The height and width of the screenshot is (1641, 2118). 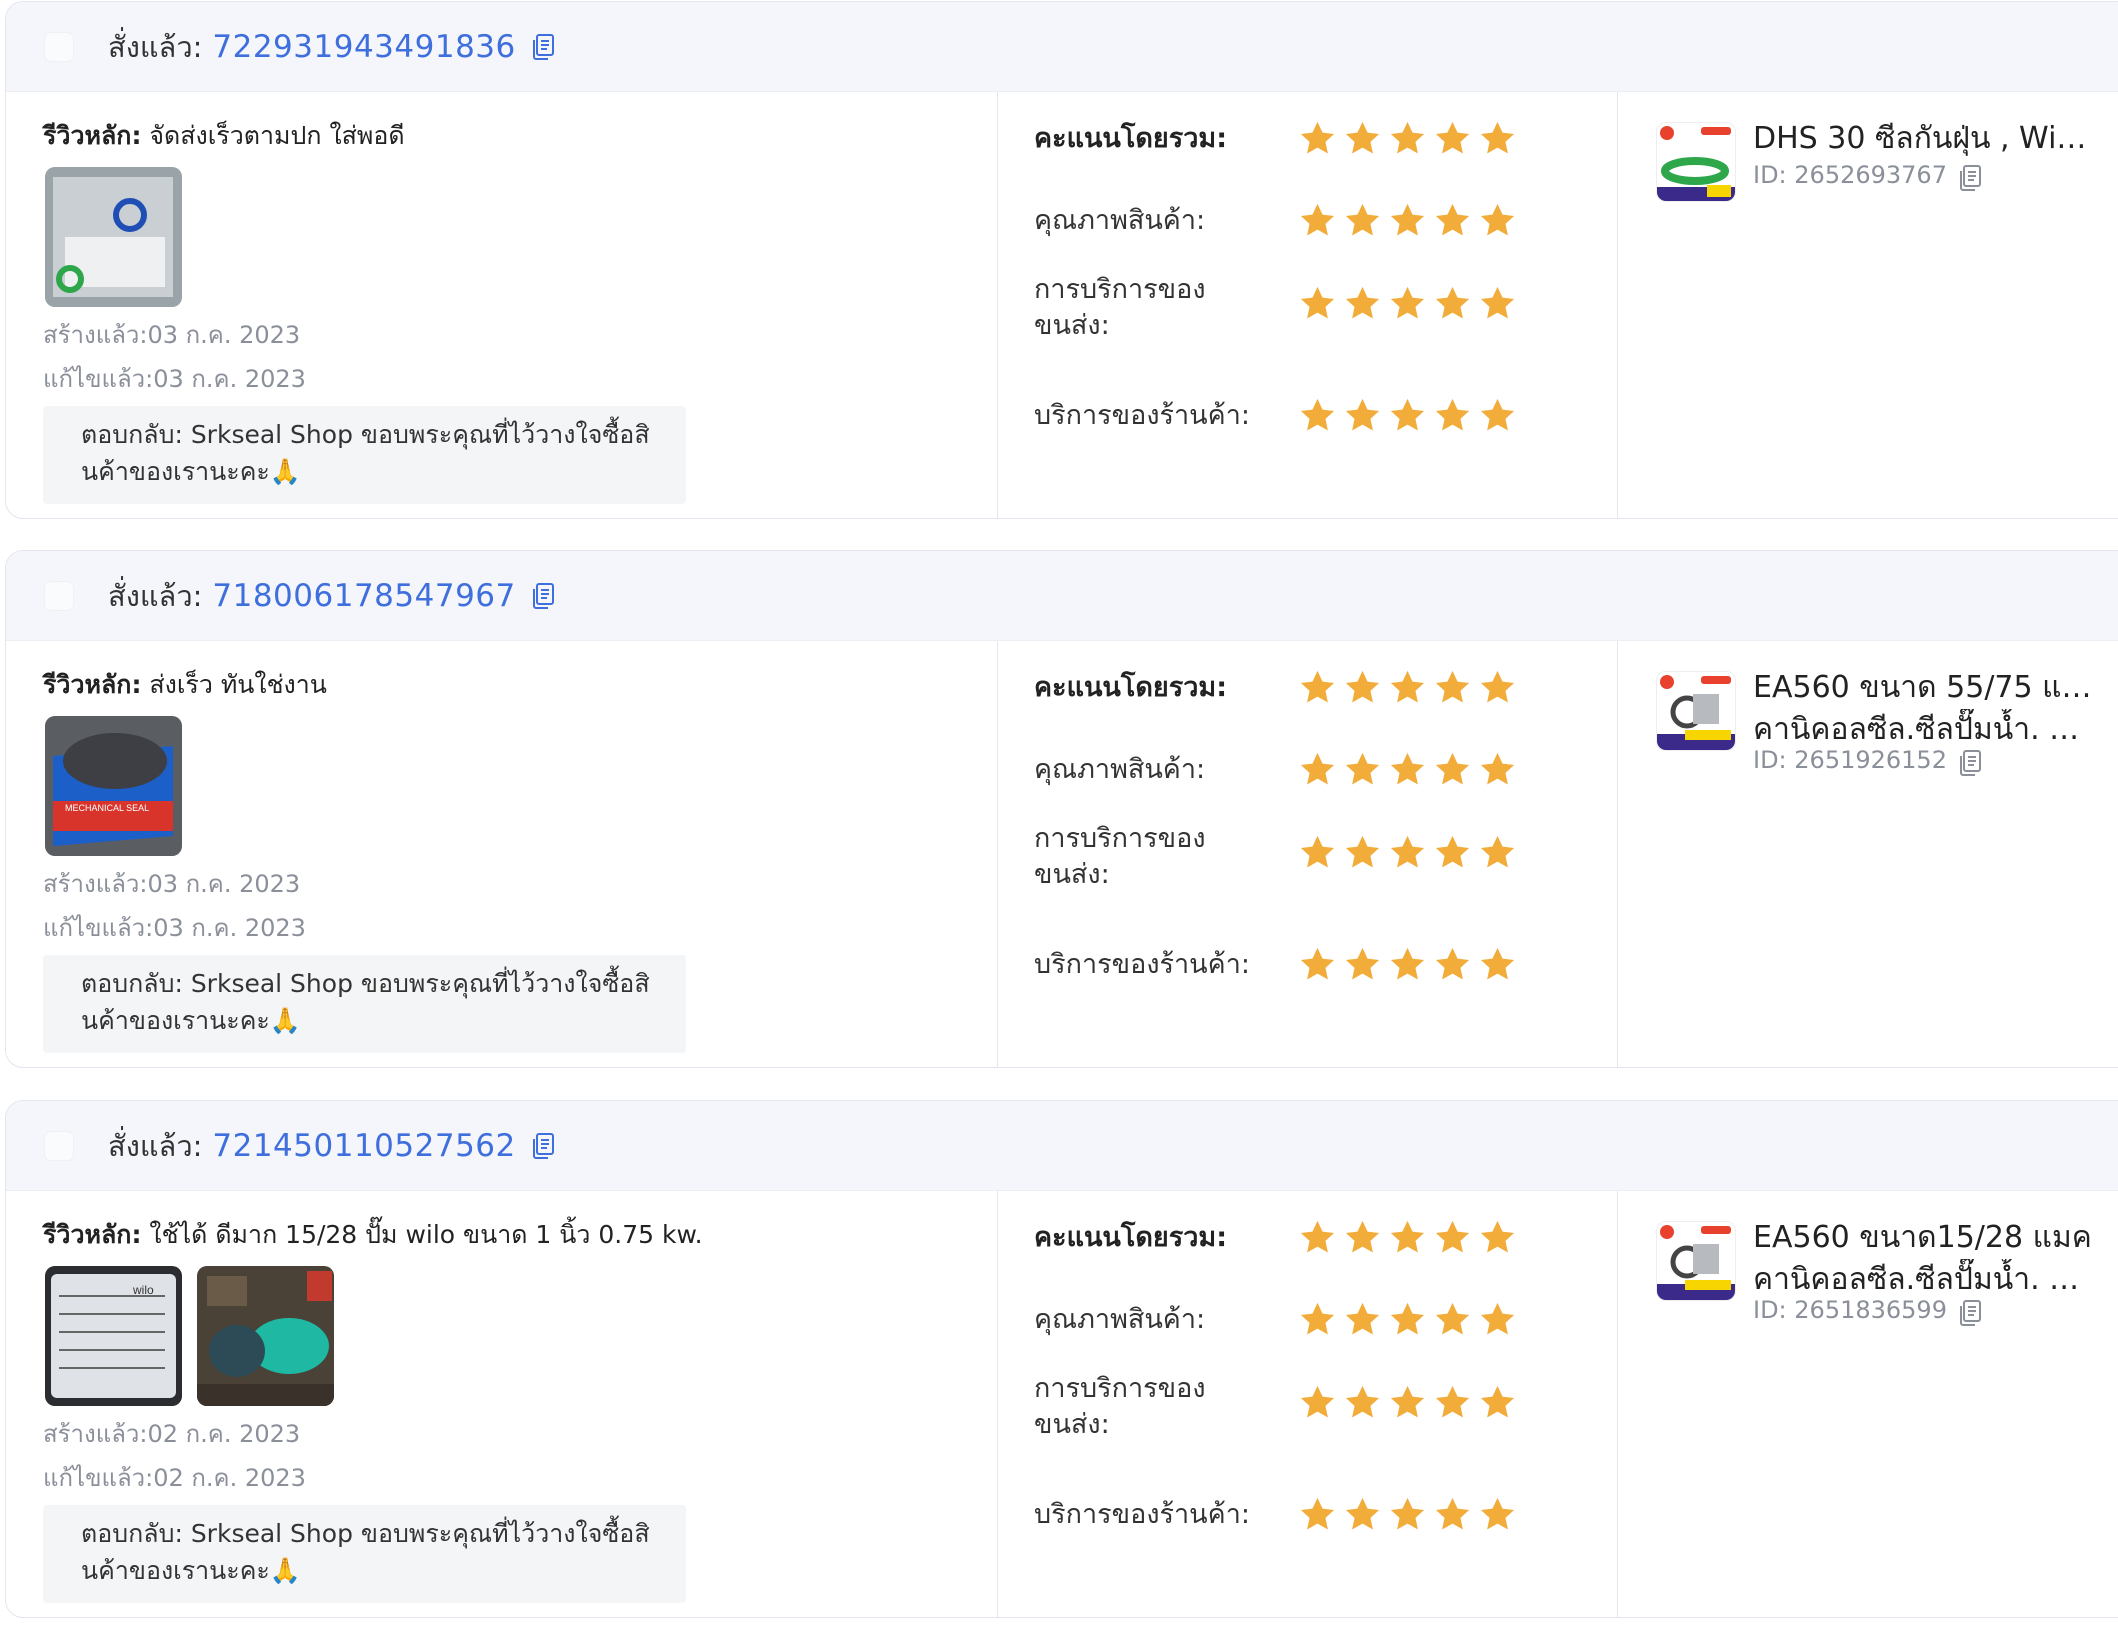 What do you see at coordinates (174, 1478) in the screenshot?
I see `edited-date: แก้ไขแล้ว:02 ก.ค. 2023` at bounding box center [174, 1478].